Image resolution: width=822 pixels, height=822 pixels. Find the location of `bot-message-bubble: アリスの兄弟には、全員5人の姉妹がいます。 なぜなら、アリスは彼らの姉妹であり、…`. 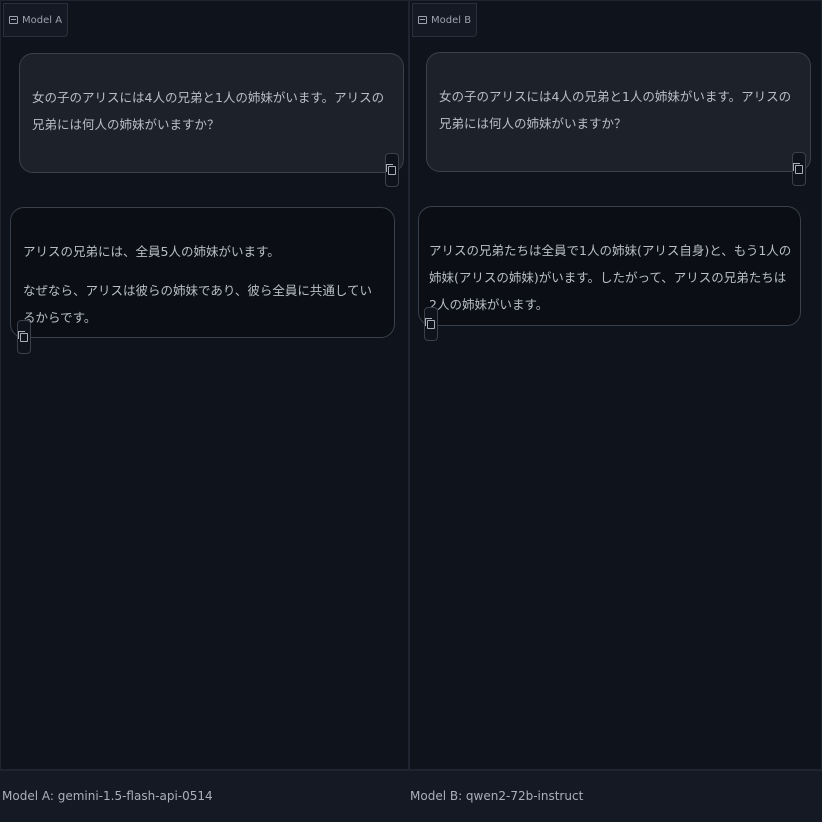

bot-message-bubble: アリスの兄弟には、全員5人の姉妹がいます。 なぜなら、アリスは彼らの姉妹であり、… is located at coordinates (202, 272).